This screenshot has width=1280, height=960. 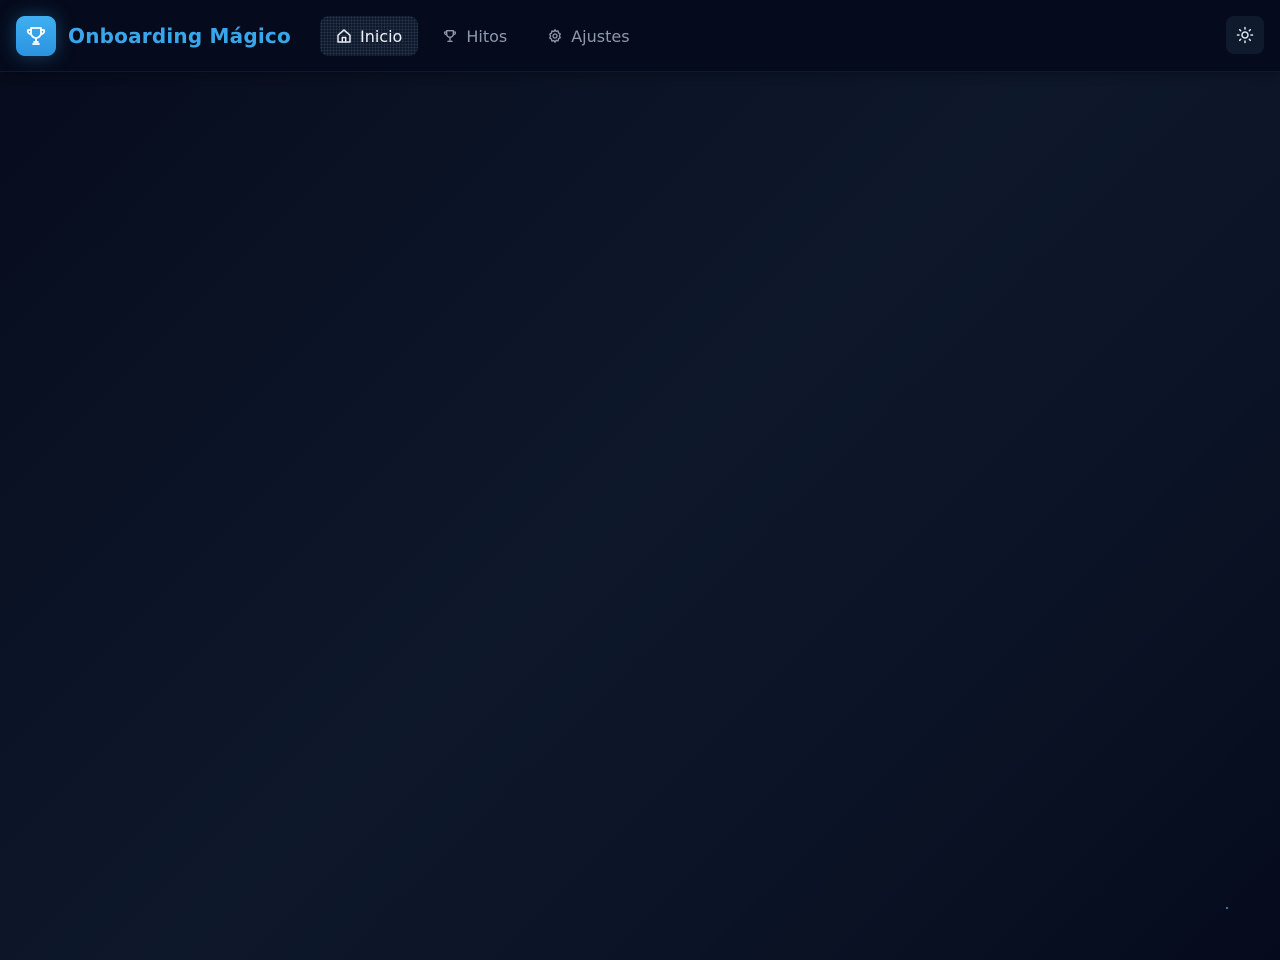 I want to click on nav-item-label: Hitos, so click(x=487, y=36).